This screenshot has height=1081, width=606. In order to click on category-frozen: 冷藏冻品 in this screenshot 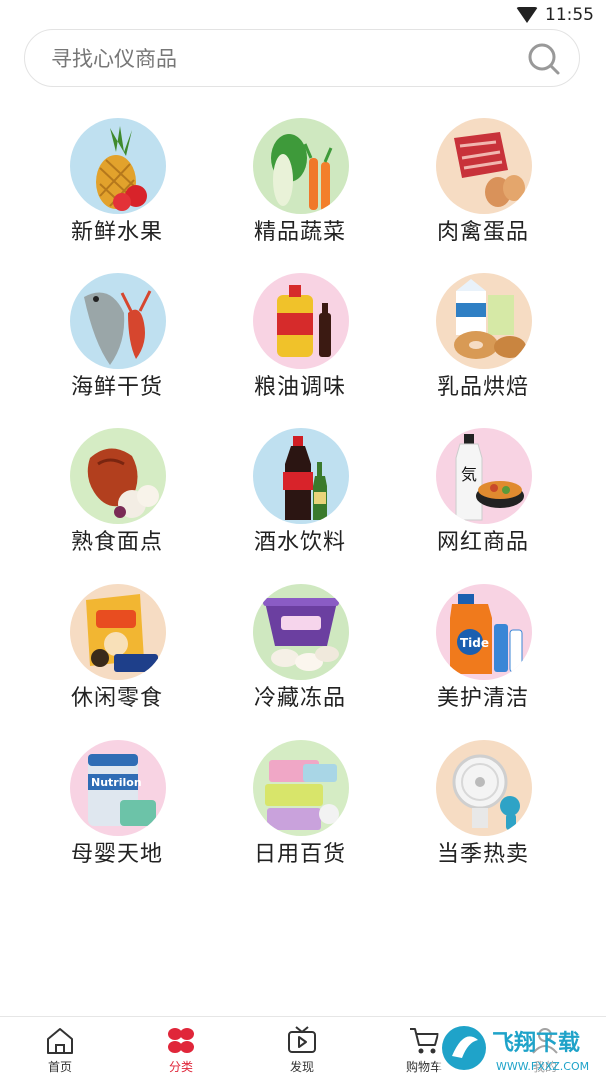, I will do `click(300, 659)`.